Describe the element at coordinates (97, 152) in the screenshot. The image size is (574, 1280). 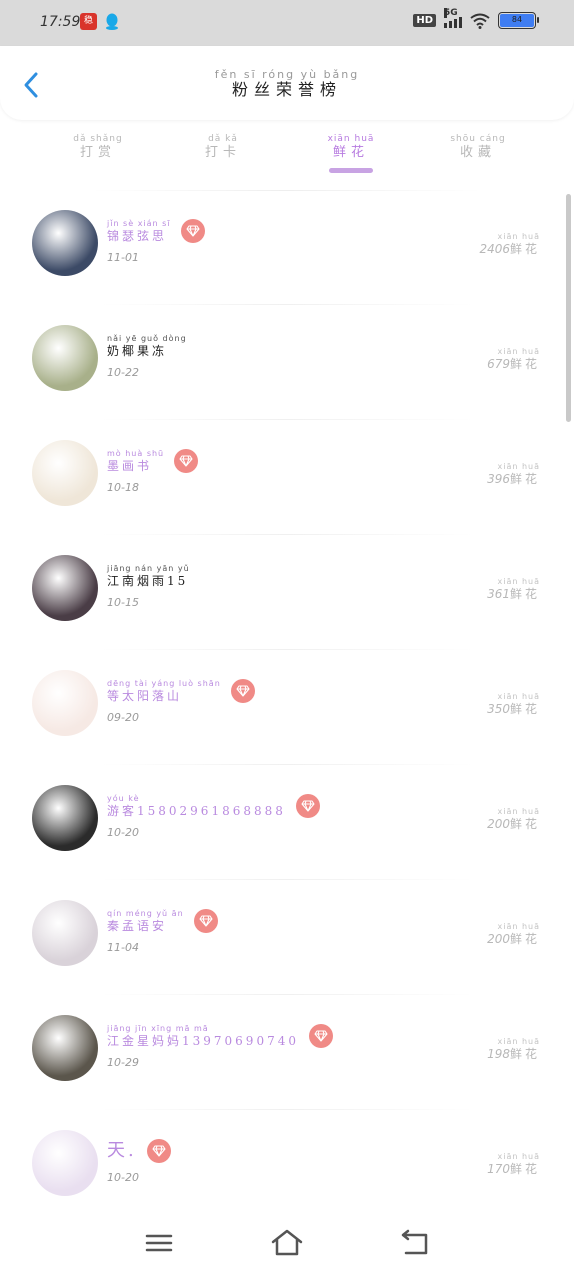
I see `tab-label: 打赏` at that location.